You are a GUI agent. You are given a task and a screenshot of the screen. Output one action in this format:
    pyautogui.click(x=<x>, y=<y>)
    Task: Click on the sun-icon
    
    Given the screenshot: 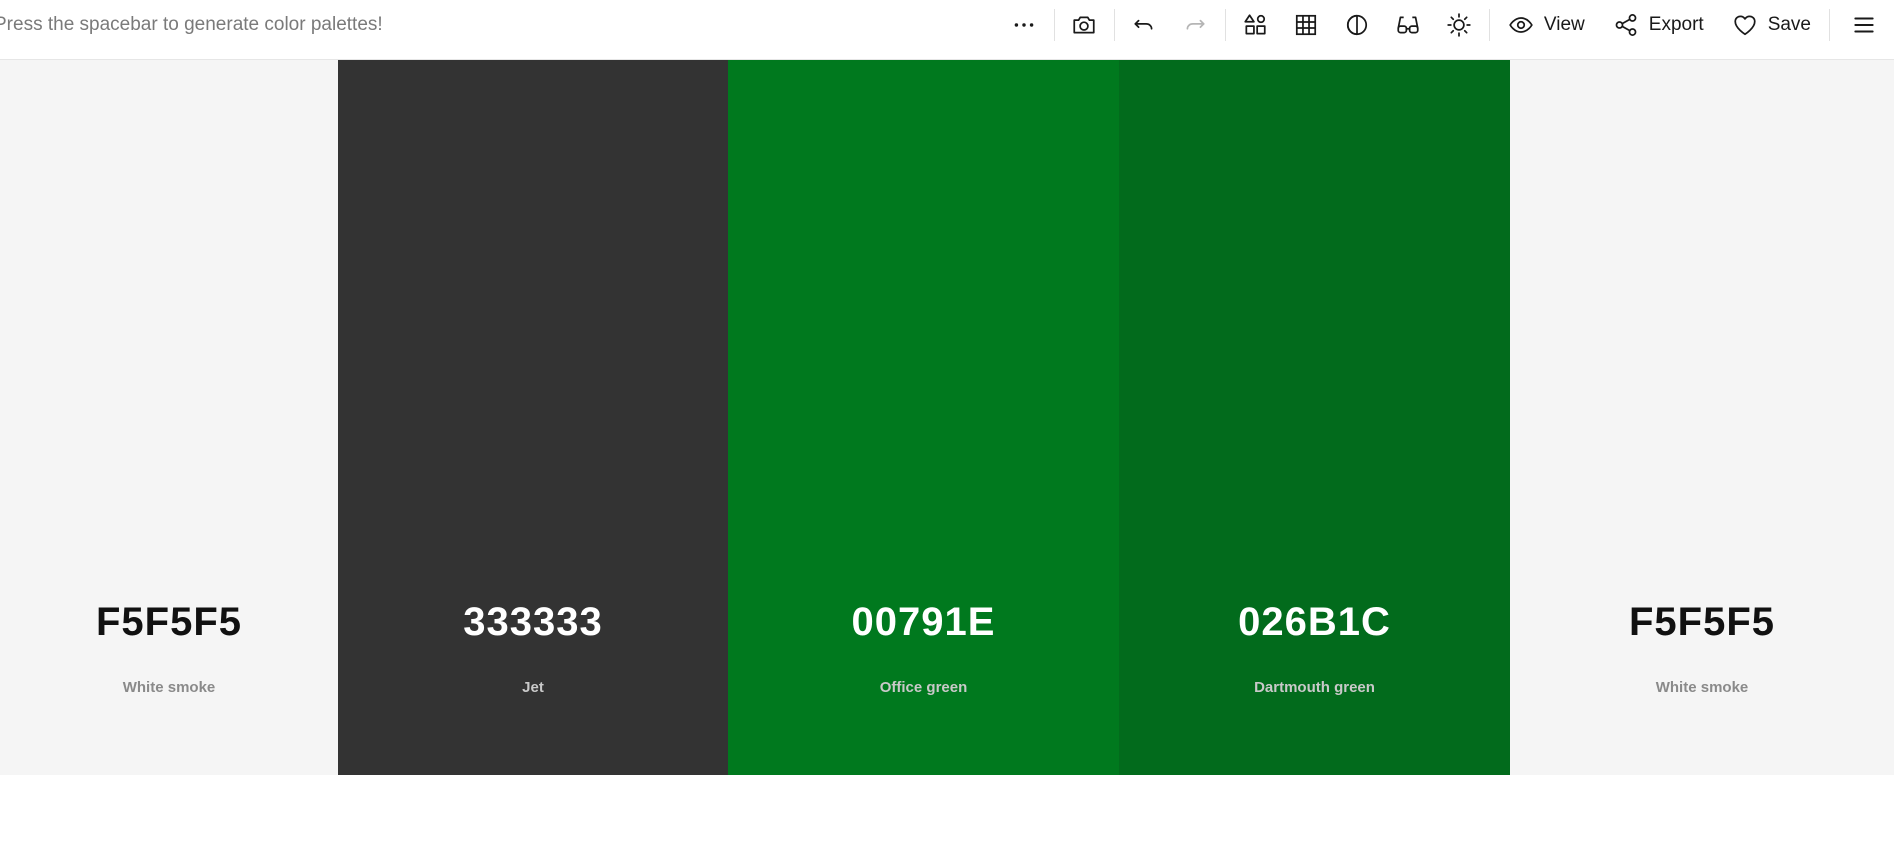 What is the action you would take?
    pyautogui.click(x=1459, y=25)
    